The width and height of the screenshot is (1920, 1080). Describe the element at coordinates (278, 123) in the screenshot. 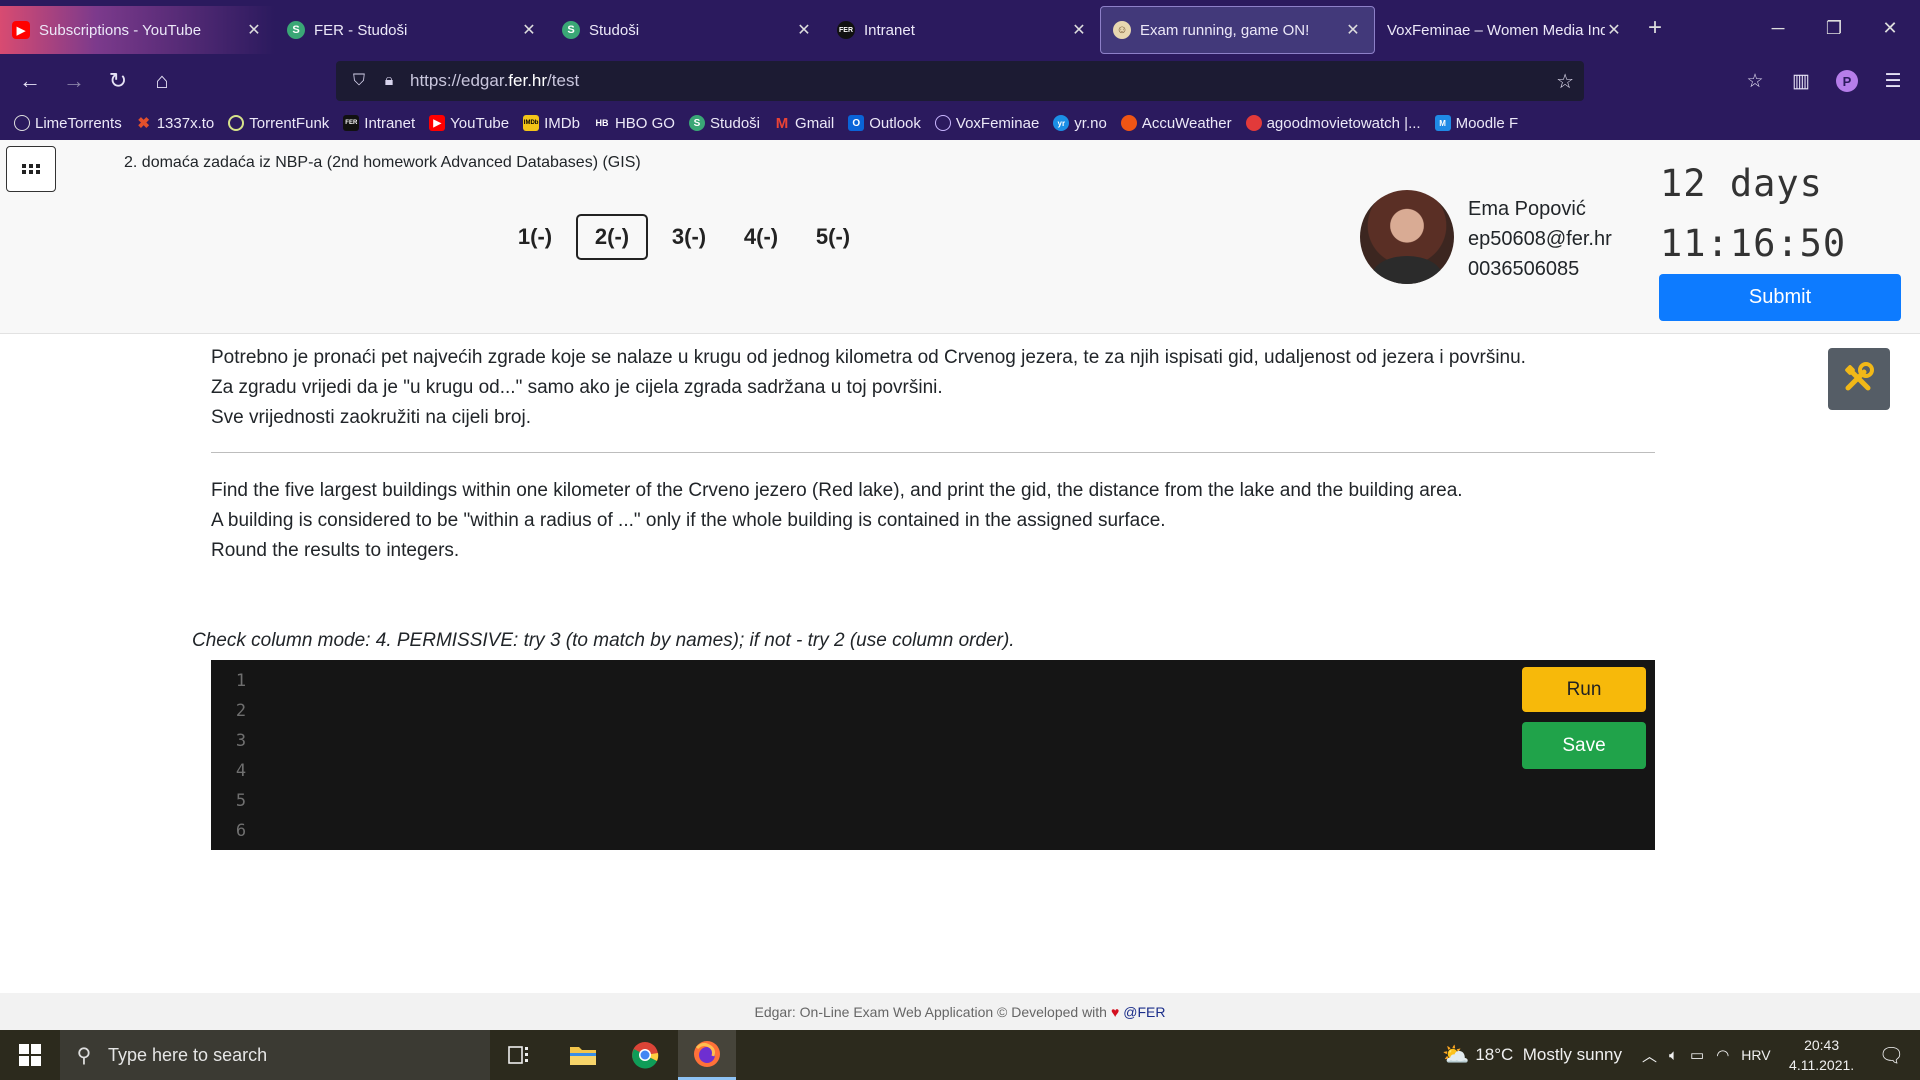

I see `bookmark-torrentfunk: TorrentFunk` at that location.